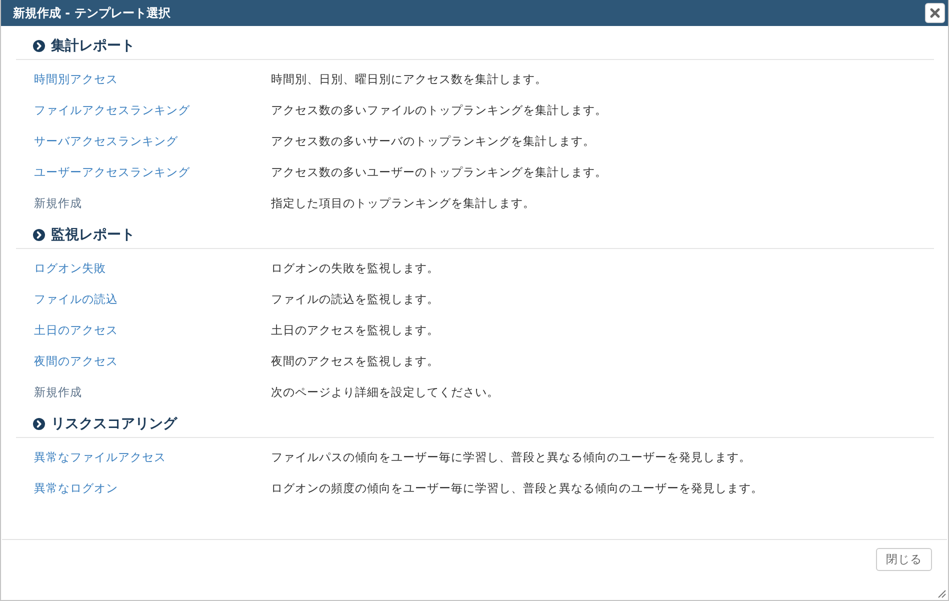  Describe the element at coordinates (93, 235) in the screenshot. I see `section-title: 監視レポート` at that location.